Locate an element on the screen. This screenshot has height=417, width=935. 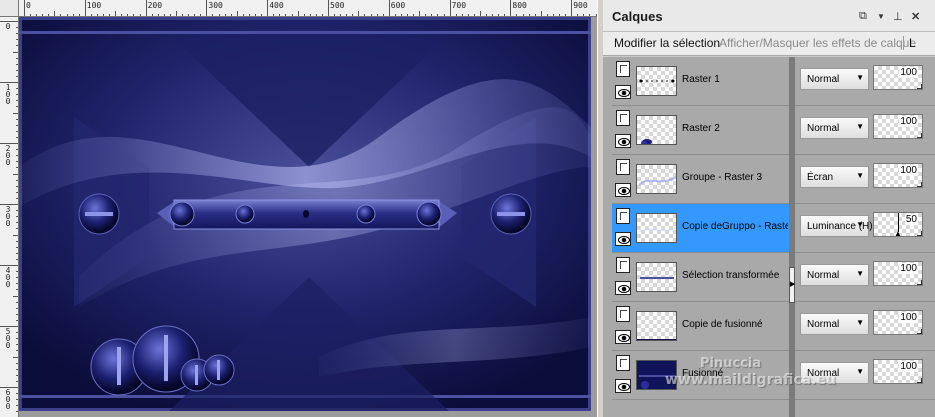
opacity-pointer-icon: ▲ is located at coordinates (898, 233).